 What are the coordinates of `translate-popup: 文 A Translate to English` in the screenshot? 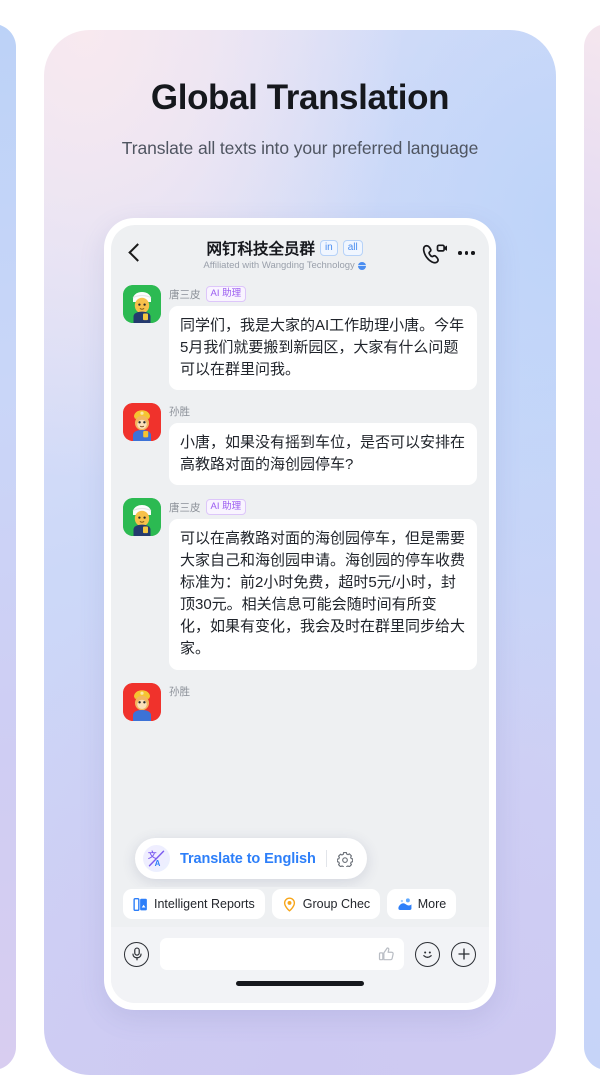 It's located at (251, 858).